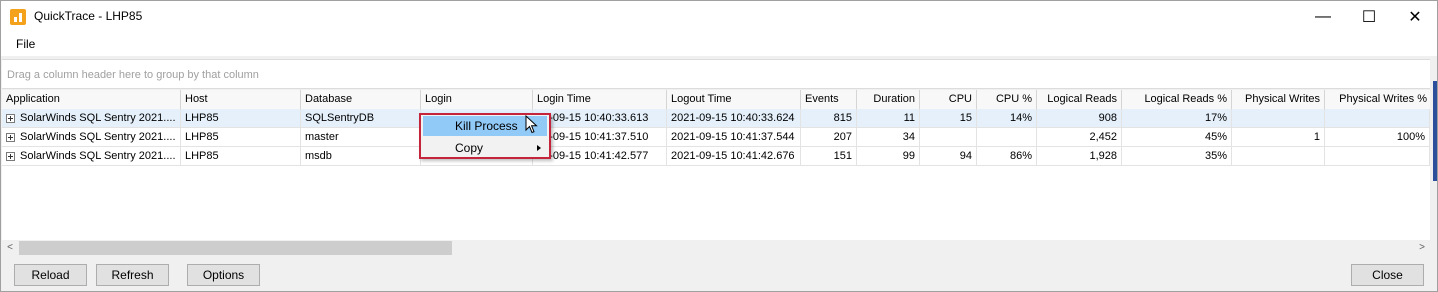 Image resolution: width=1438 pixels, height=292 pixels. Describe the element at coordinates (361, 137) in the screenshot. I see `cell-database: master` at that location.